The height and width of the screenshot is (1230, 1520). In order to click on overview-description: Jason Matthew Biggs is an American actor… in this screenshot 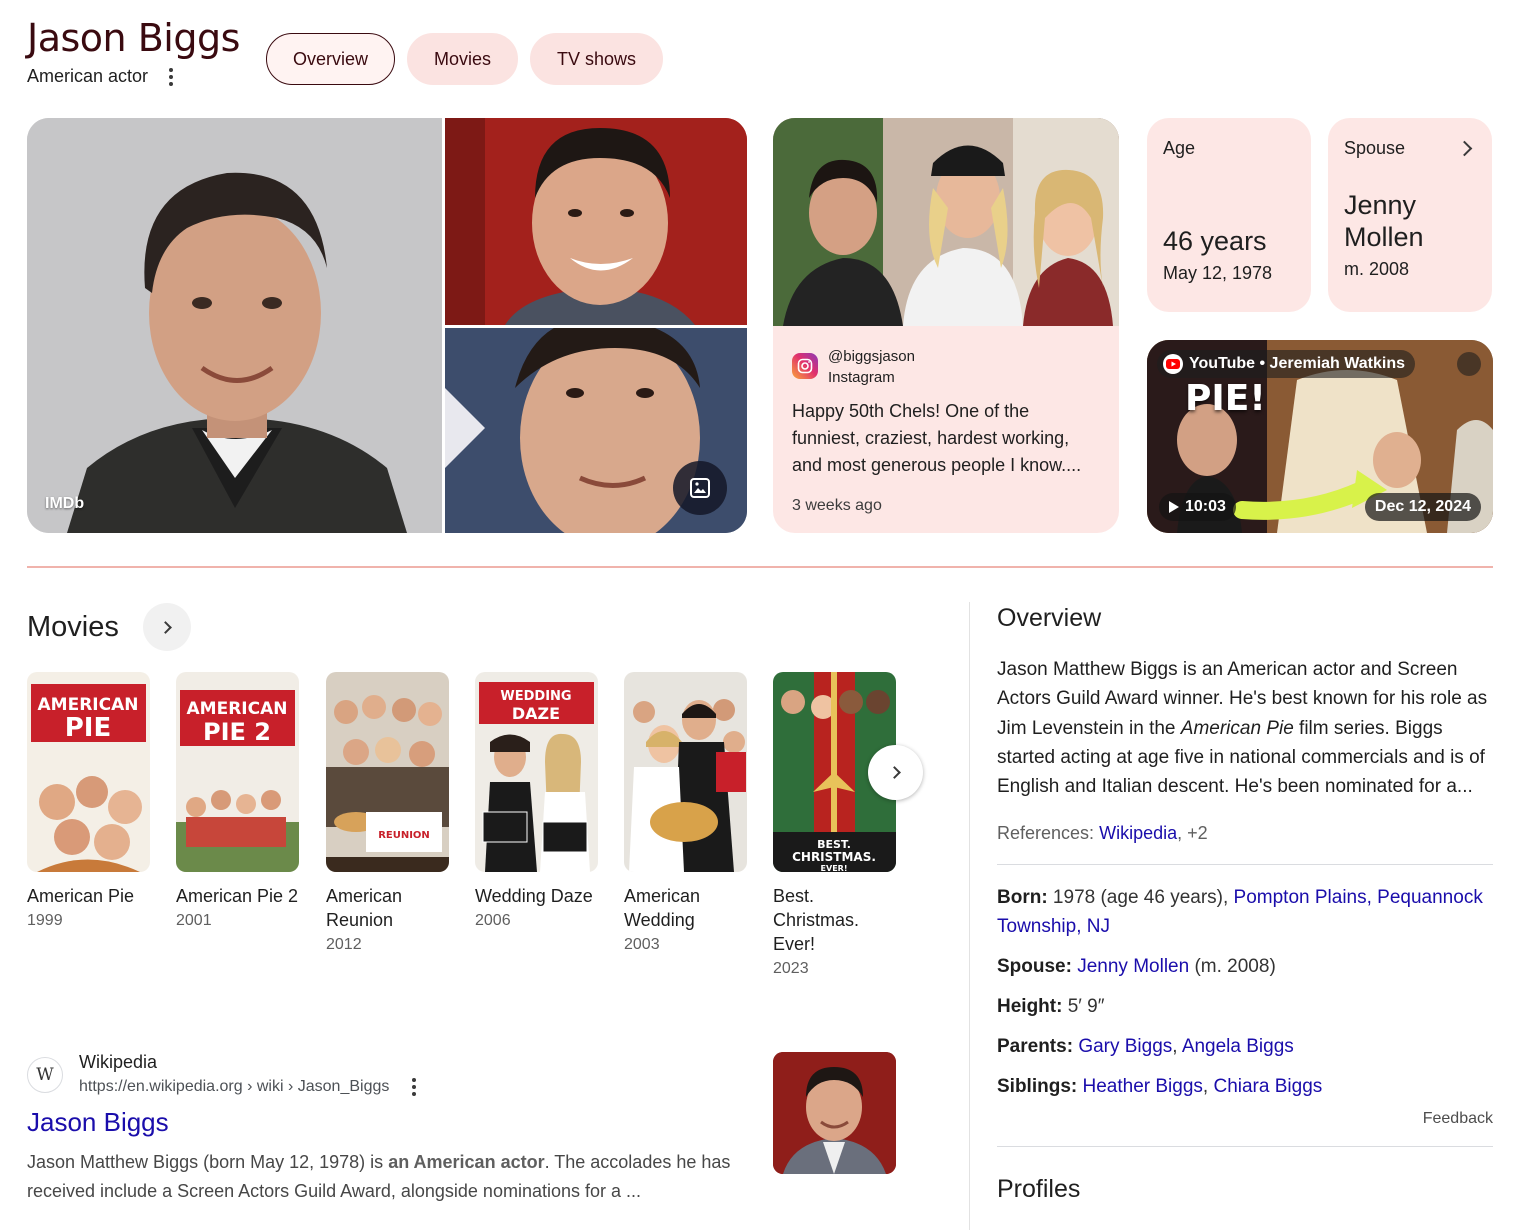, I will do `click(1245, 728)`.